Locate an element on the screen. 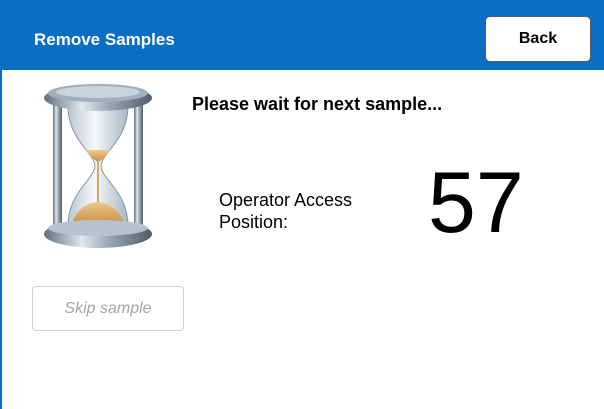  back-button: Back is located at coordinates (538, 39).